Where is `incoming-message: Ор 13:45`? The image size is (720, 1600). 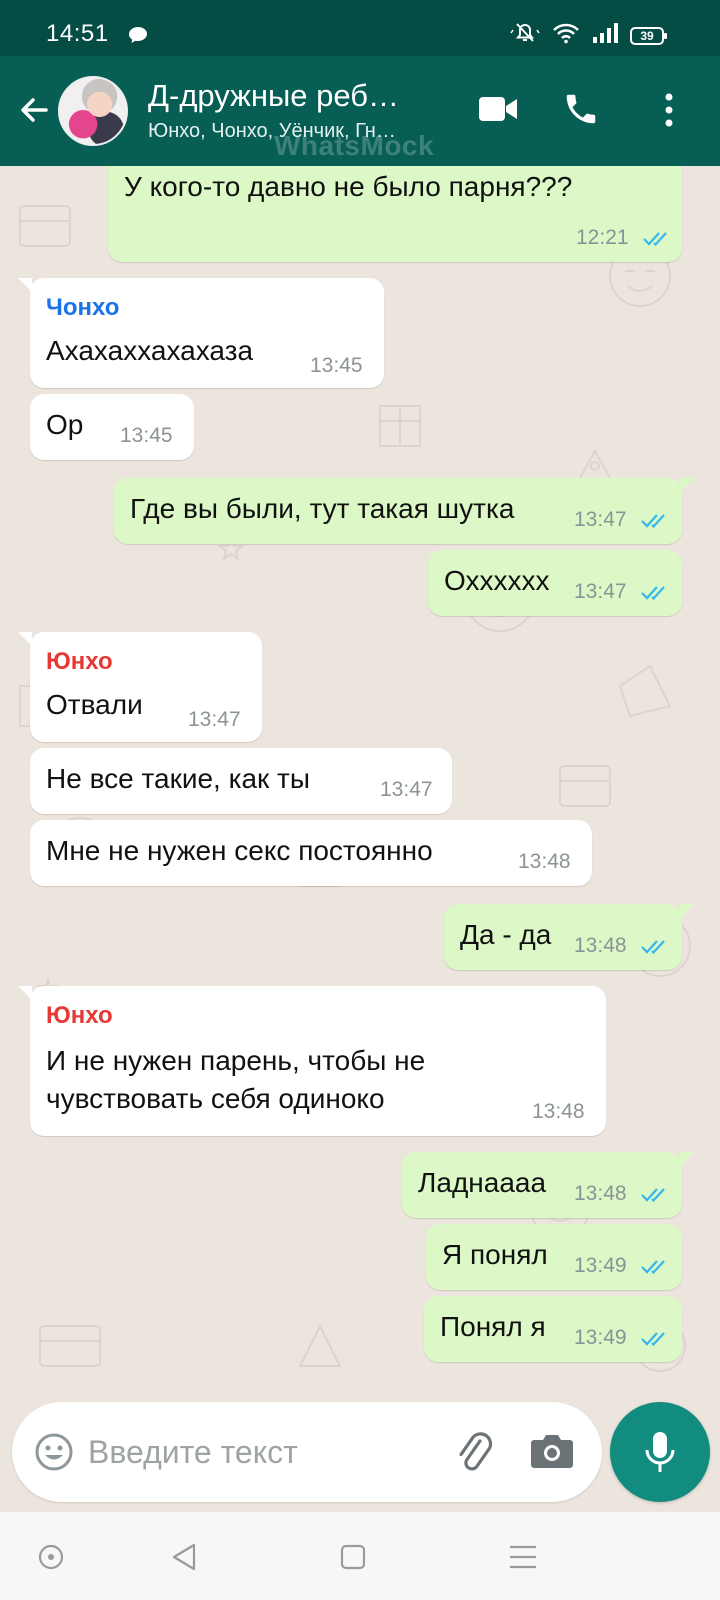
incoming-message: Ор 13:45 is located at coordinates (112, 427).